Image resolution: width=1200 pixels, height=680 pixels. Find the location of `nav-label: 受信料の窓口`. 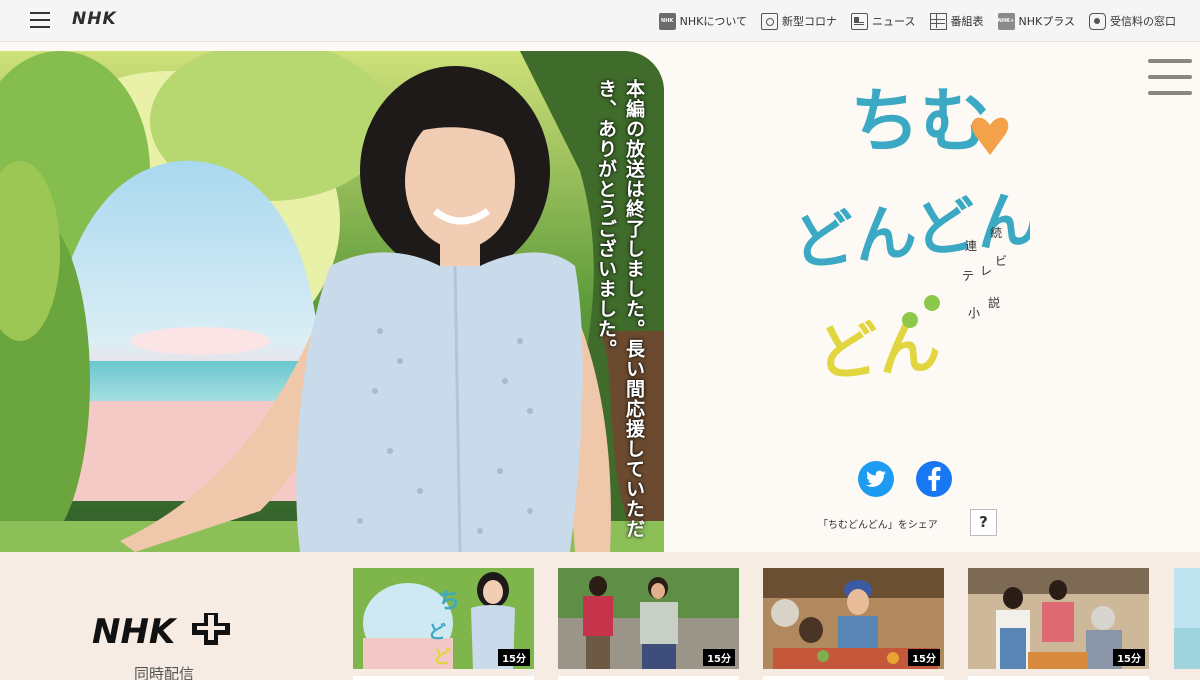

nav-label: 受信料の窓口 is located at coordinates (1143, 21).